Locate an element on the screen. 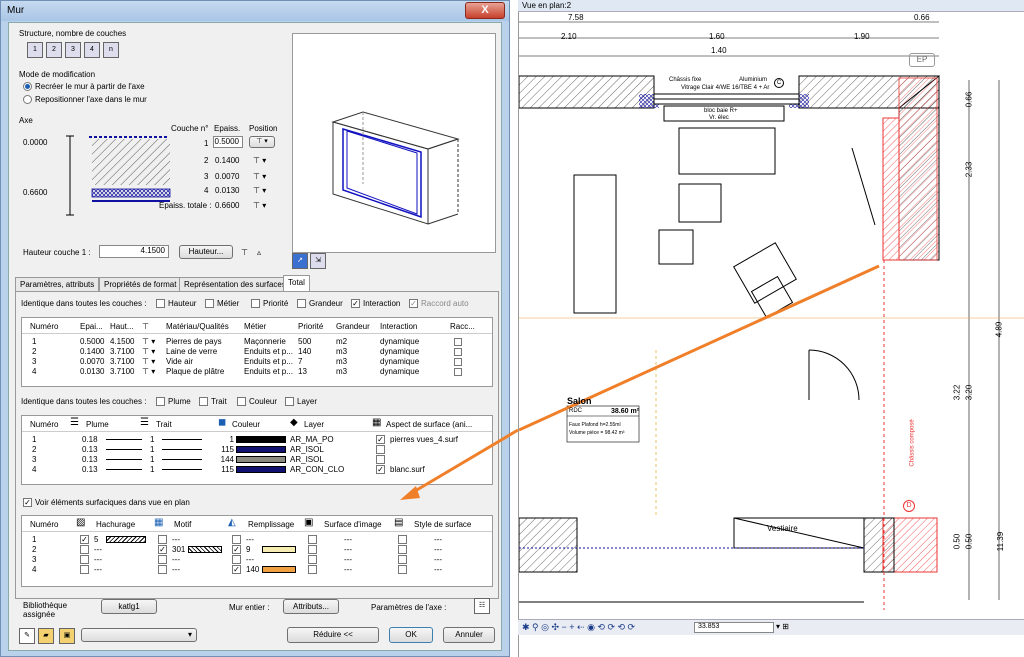 The image size is (1024, 657). t1-row-2-raccord is located at coordinates (458, 353).